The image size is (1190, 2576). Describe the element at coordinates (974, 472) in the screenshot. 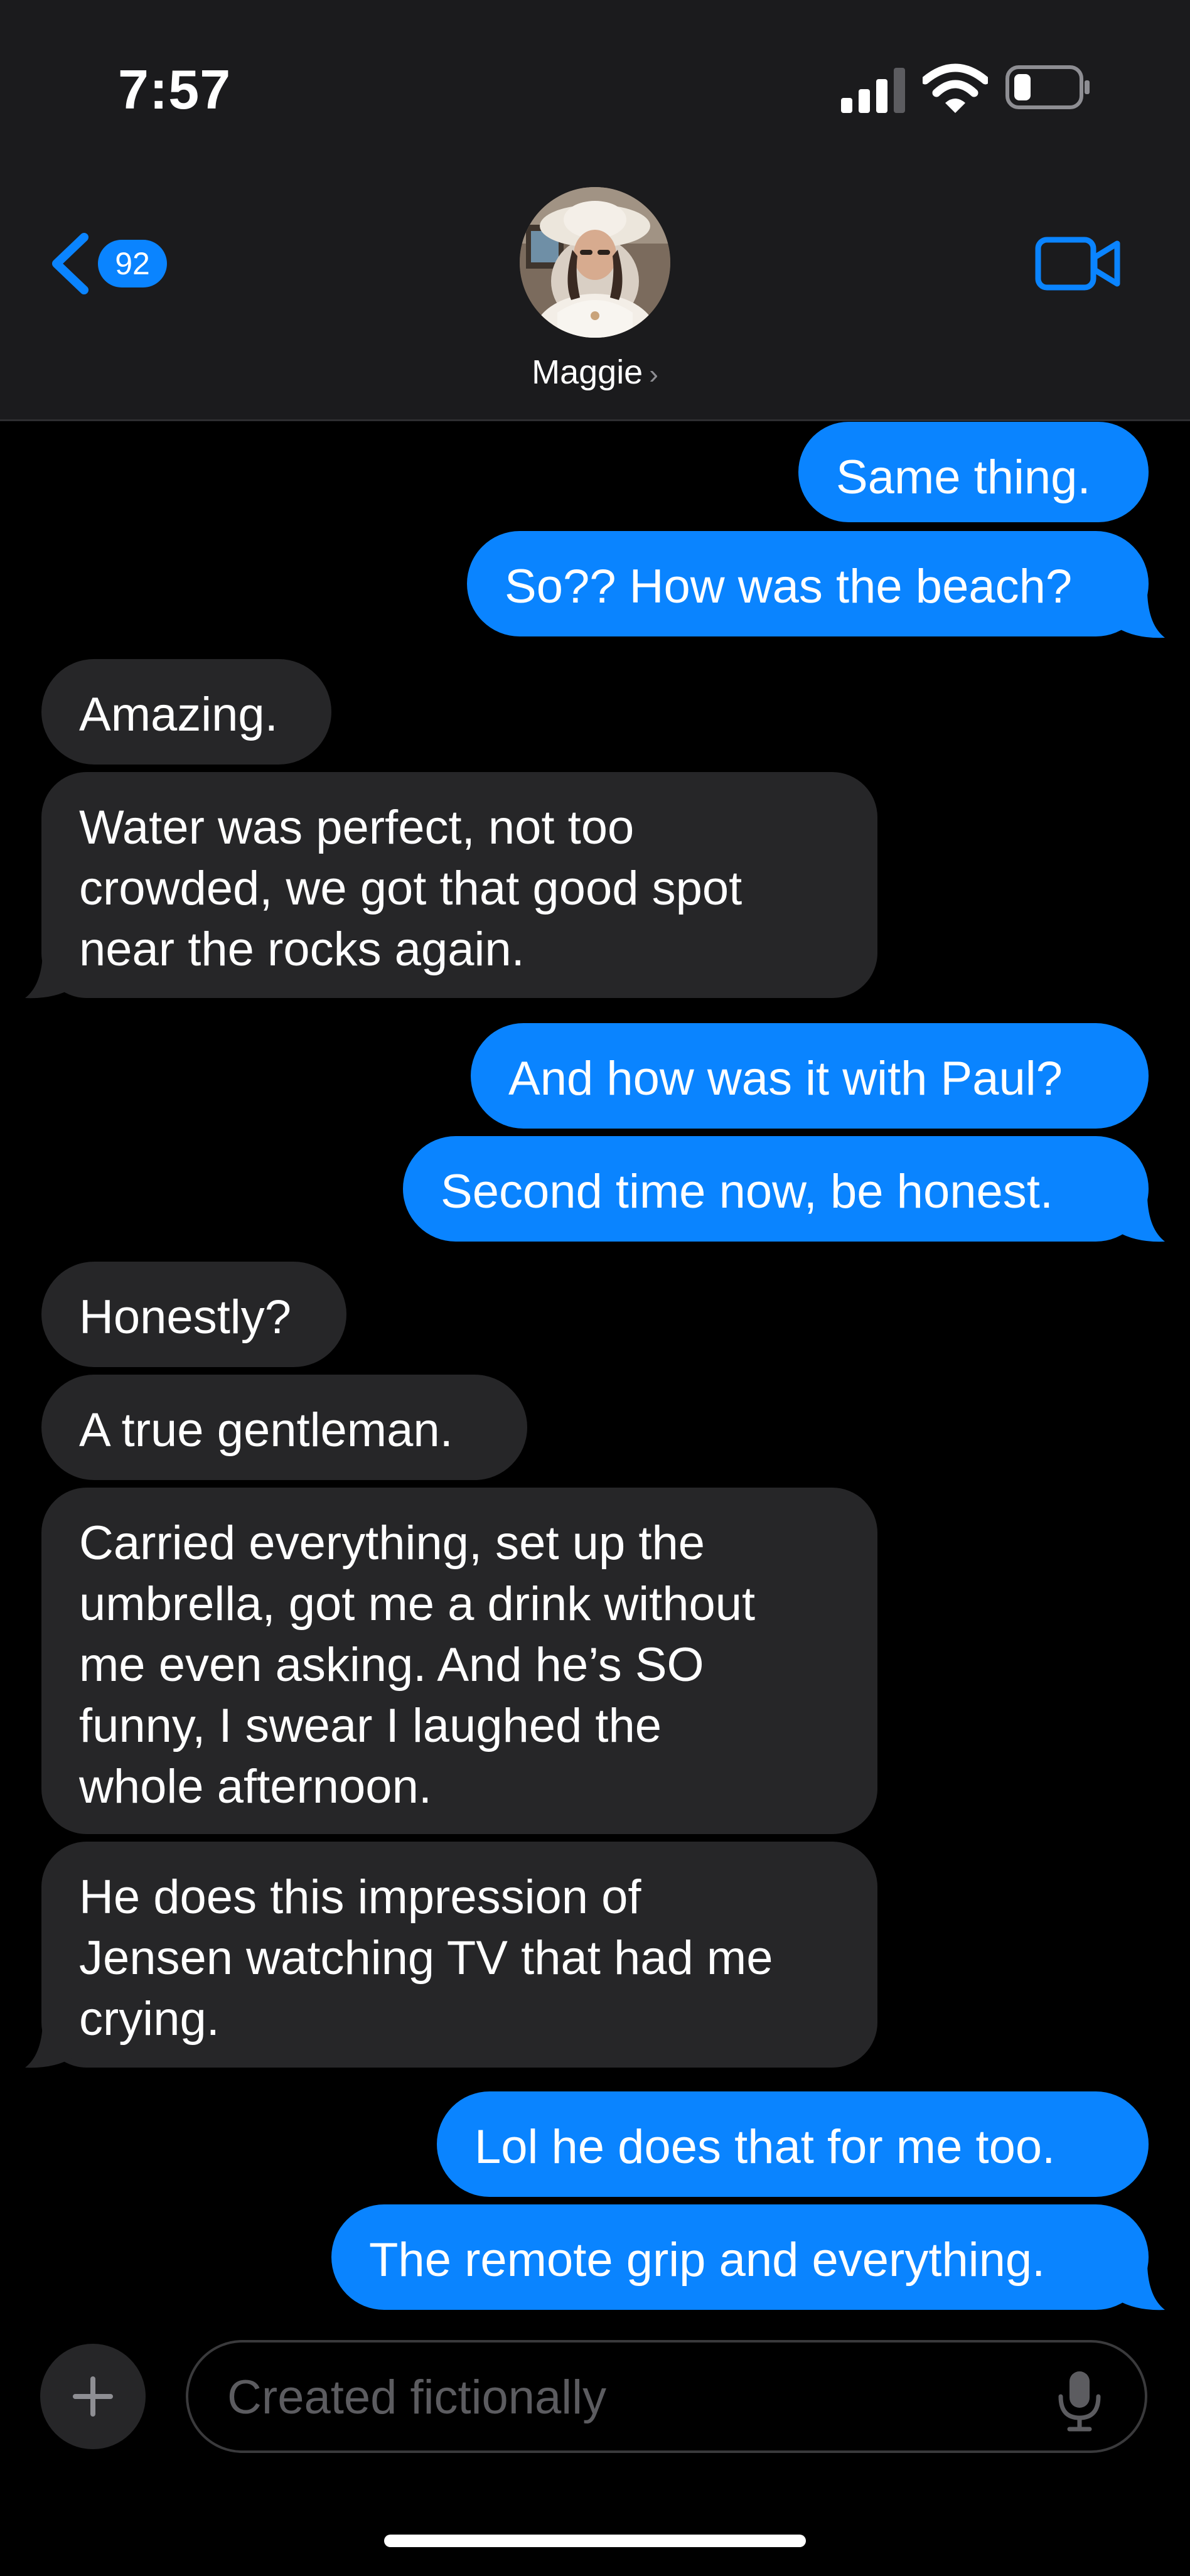

I see `message-bubble-outgoing: Same thing.` at that location.